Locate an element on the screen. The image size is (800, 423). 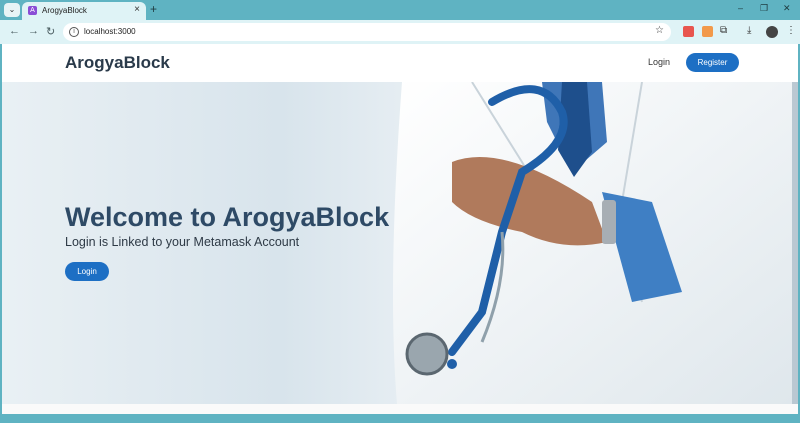
browser-toolbar: ← → ↻ i localhost:3000 ☆ ⧉ ⤓ ⋮ is located at coordinates (400, 32).